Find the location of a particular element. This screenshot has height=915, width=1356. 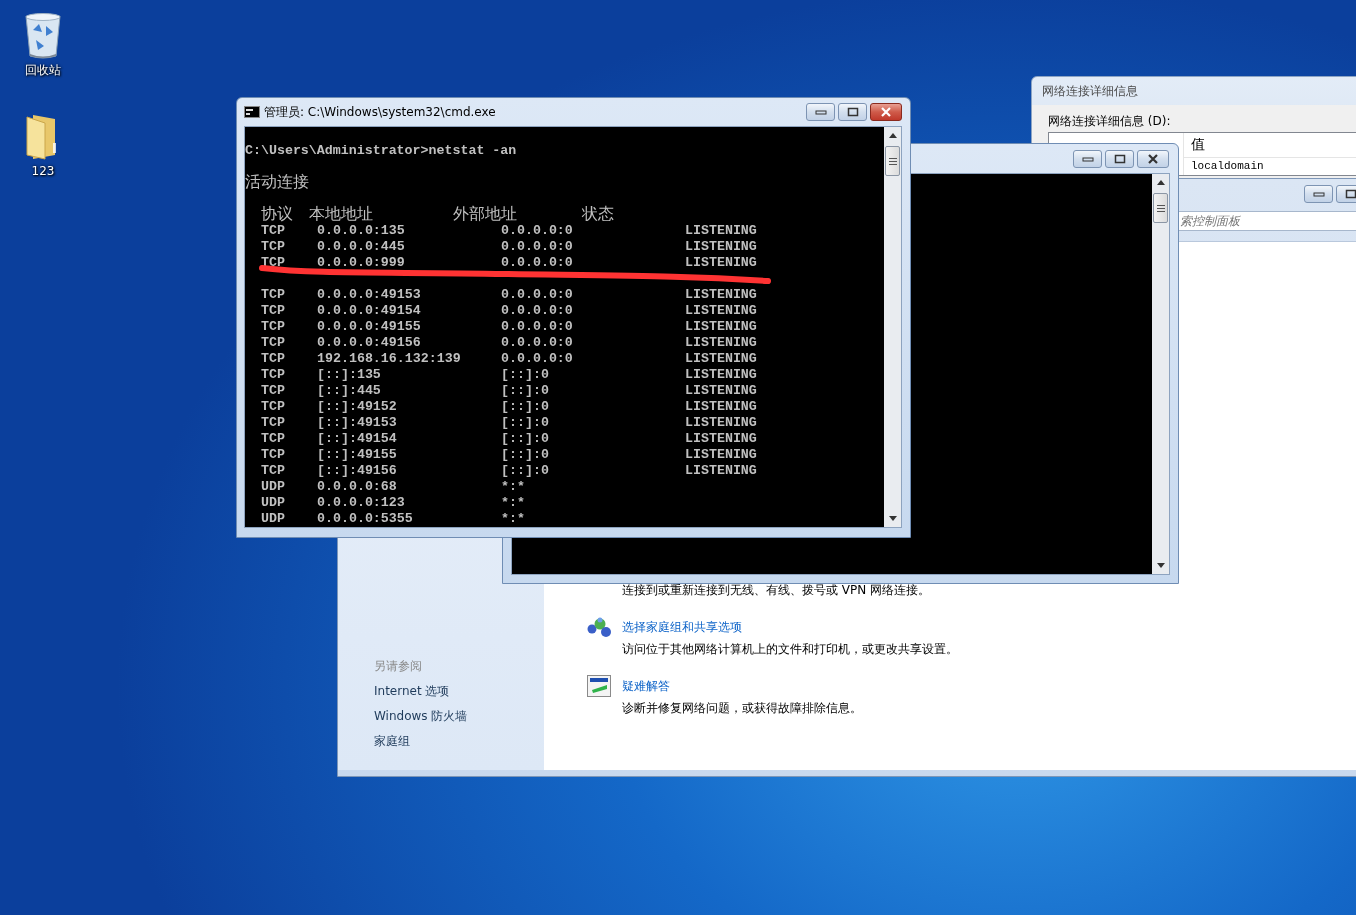

console-column-header: 状态 is located at coordinates (598, 215).